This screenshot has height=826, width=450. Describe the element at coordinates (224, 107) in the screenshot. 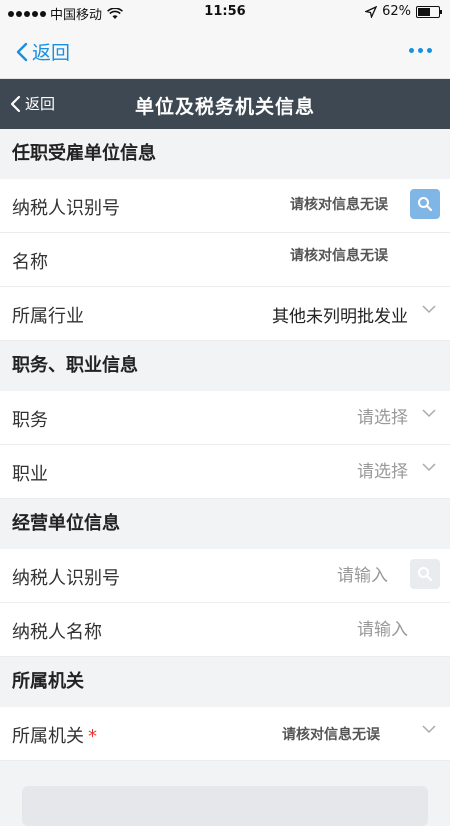

I see `page-title: 单位及税务机关信息` at that location.